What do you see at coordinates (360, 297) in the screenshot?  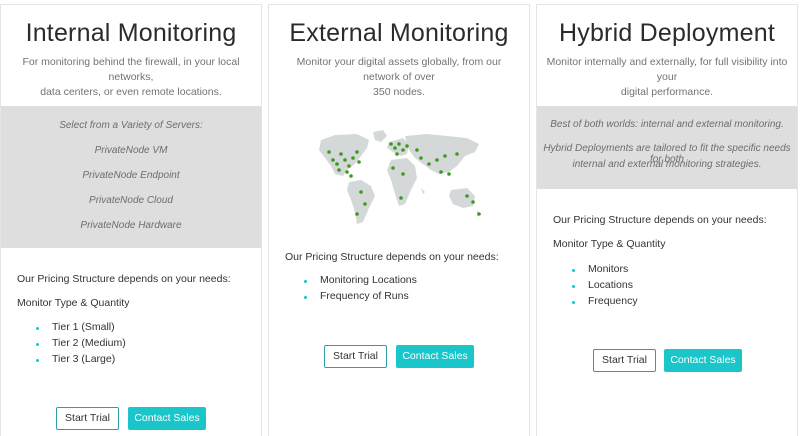 I see `list-item: Frequency of Runs` at bounding box center [360, 297].